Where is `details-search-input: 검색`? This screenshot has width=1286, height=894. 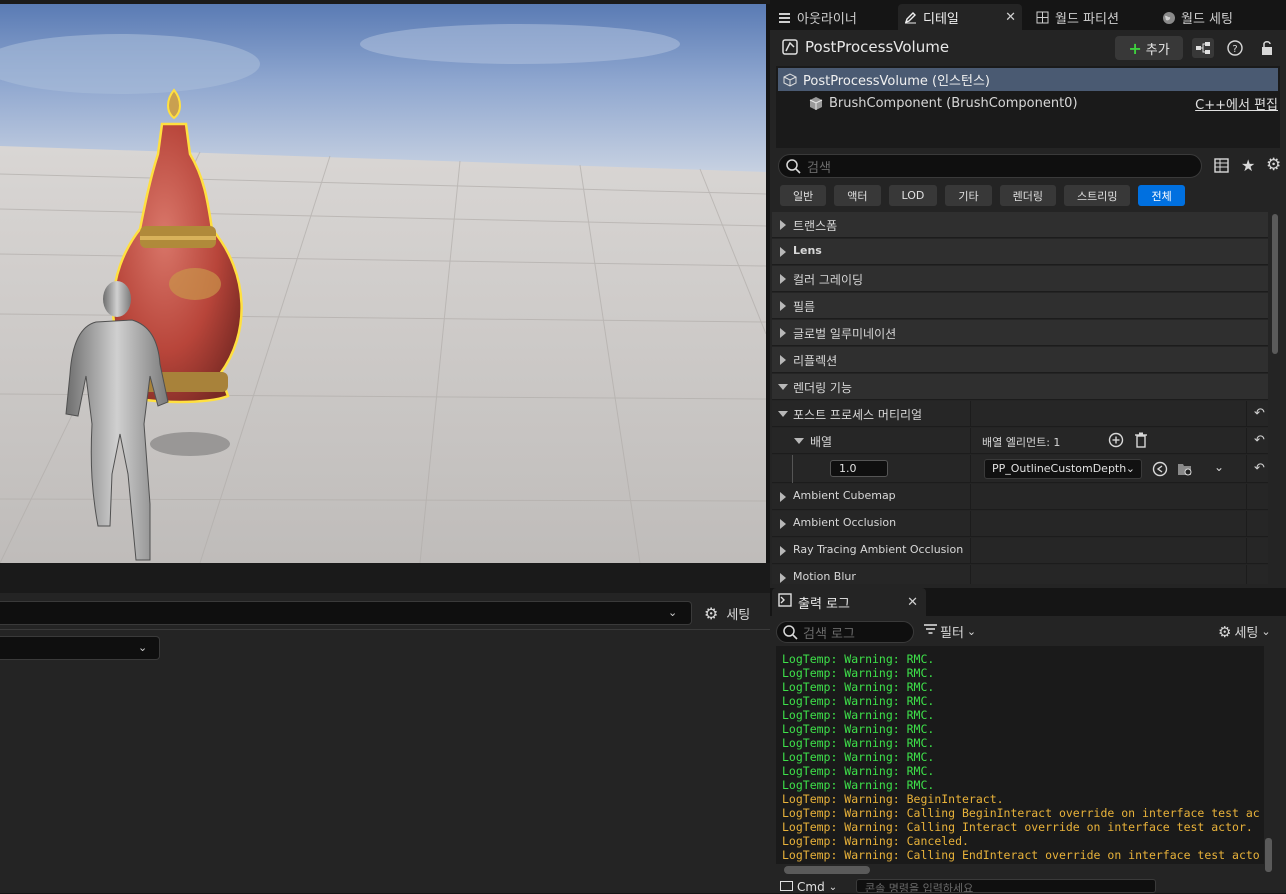
details-search-input: 검색 is located at coordinates (990, 166).